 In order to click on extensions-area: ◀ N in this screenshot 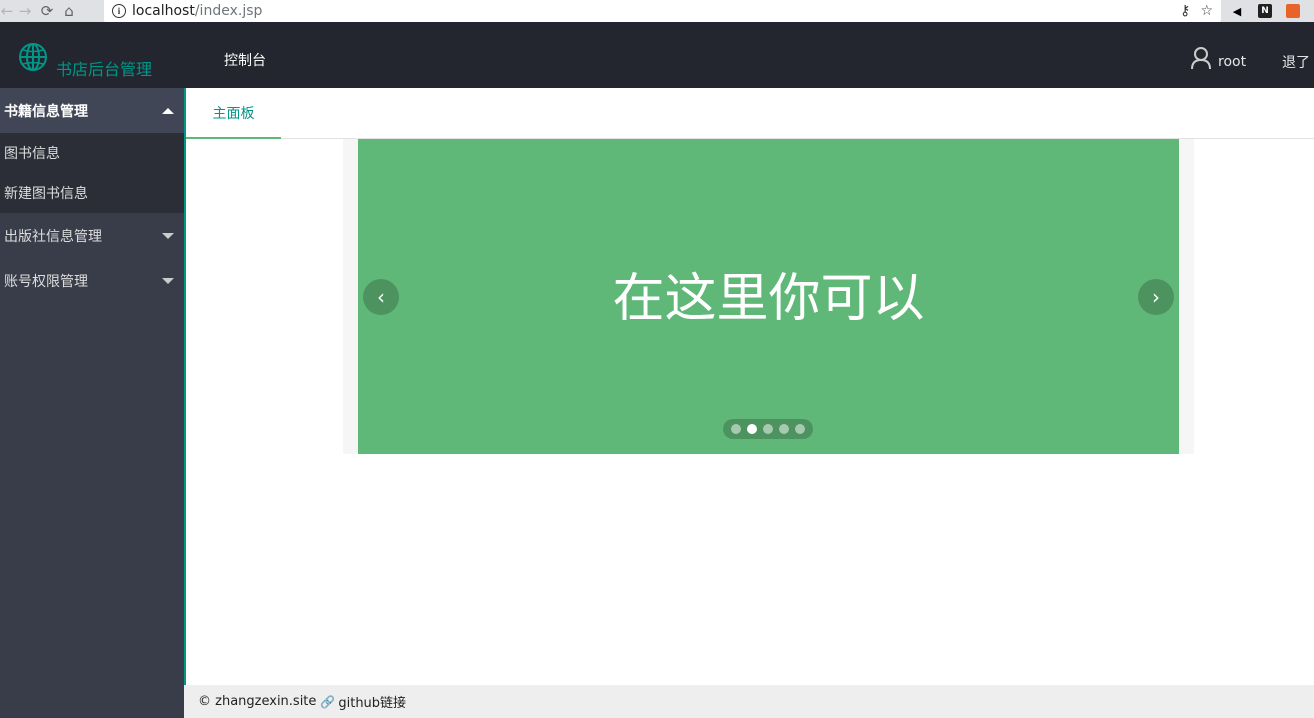, I will do `click(1268, 11)`.